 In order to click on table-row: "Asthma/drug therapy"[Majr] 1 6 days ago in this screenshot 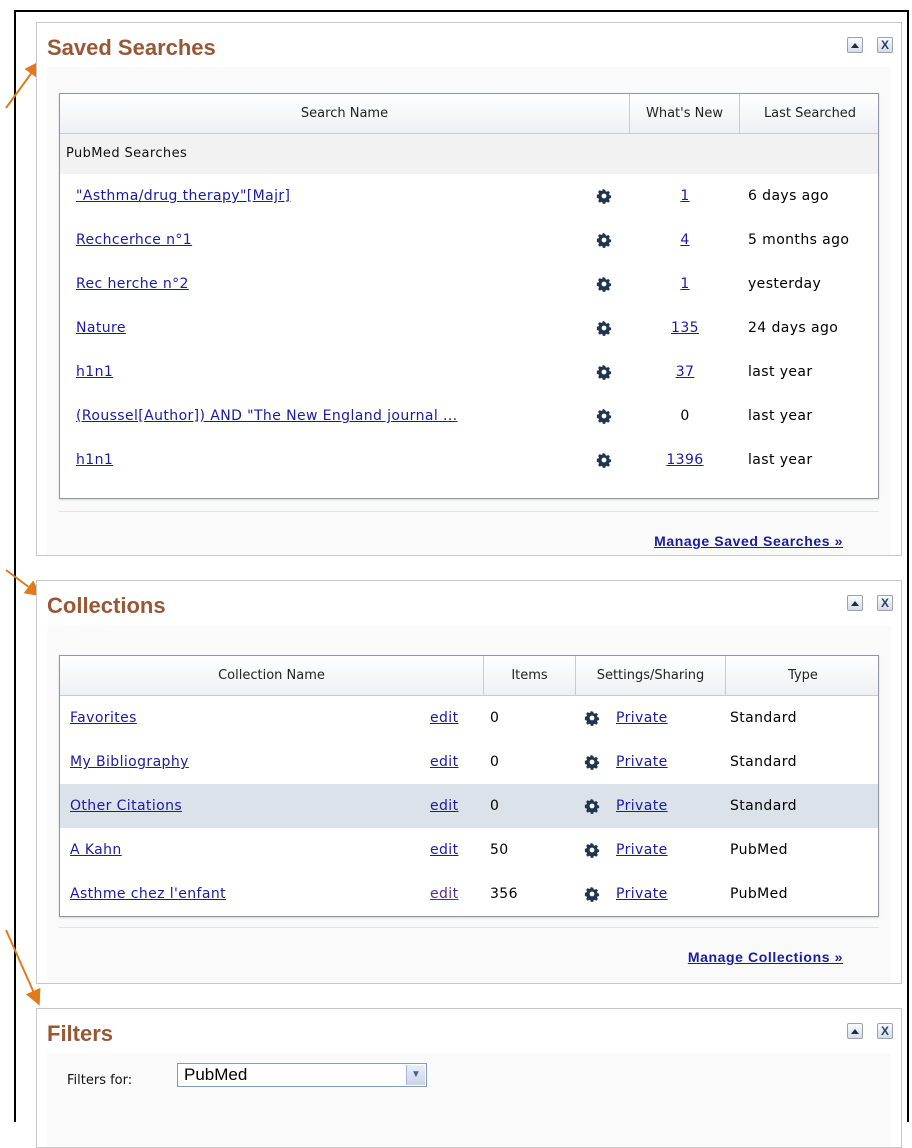, I will do `click(469, 196)`.